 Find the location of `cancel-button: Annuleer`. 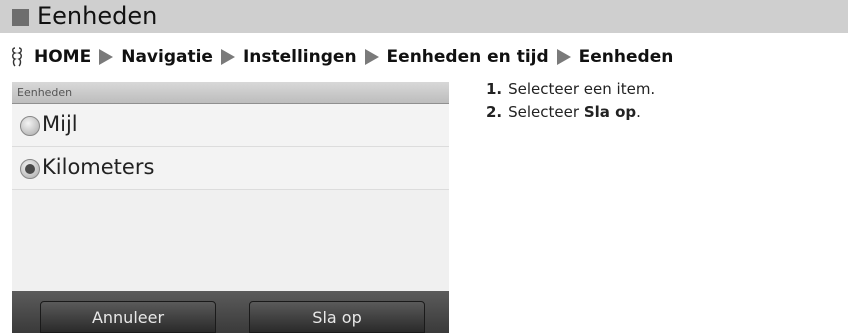

cancel-button: Annuleer is located at coordinates (128, 317).